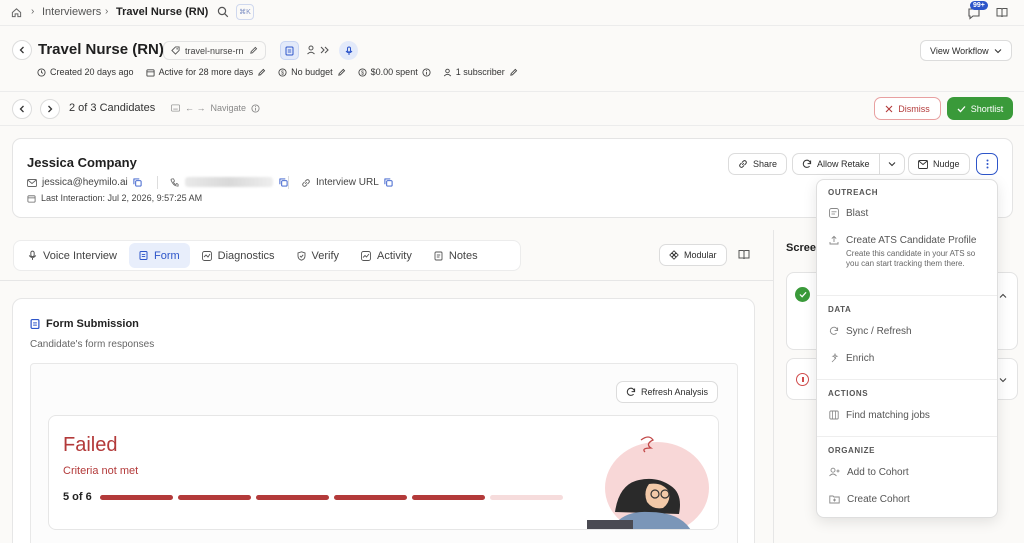 The image size is (1024, 543). I want to click on share-button: Share, so click(758, 164).